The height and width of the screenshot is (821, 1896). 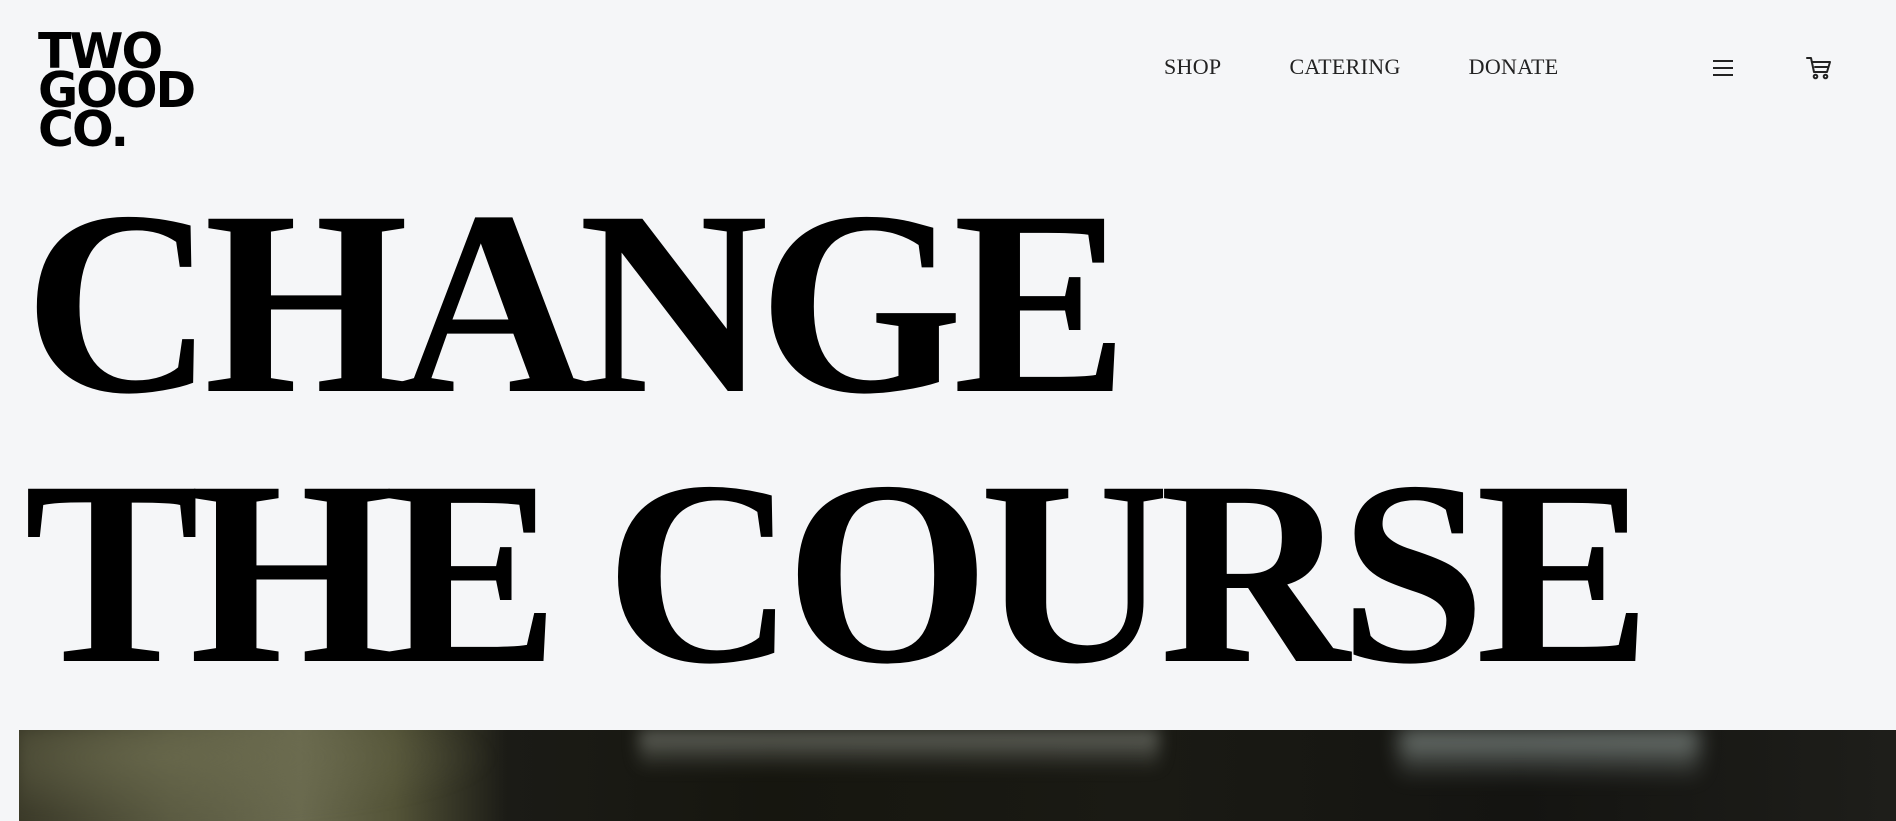 I want to click on hamburger-menu-icon, so click(x=1723, y=68).